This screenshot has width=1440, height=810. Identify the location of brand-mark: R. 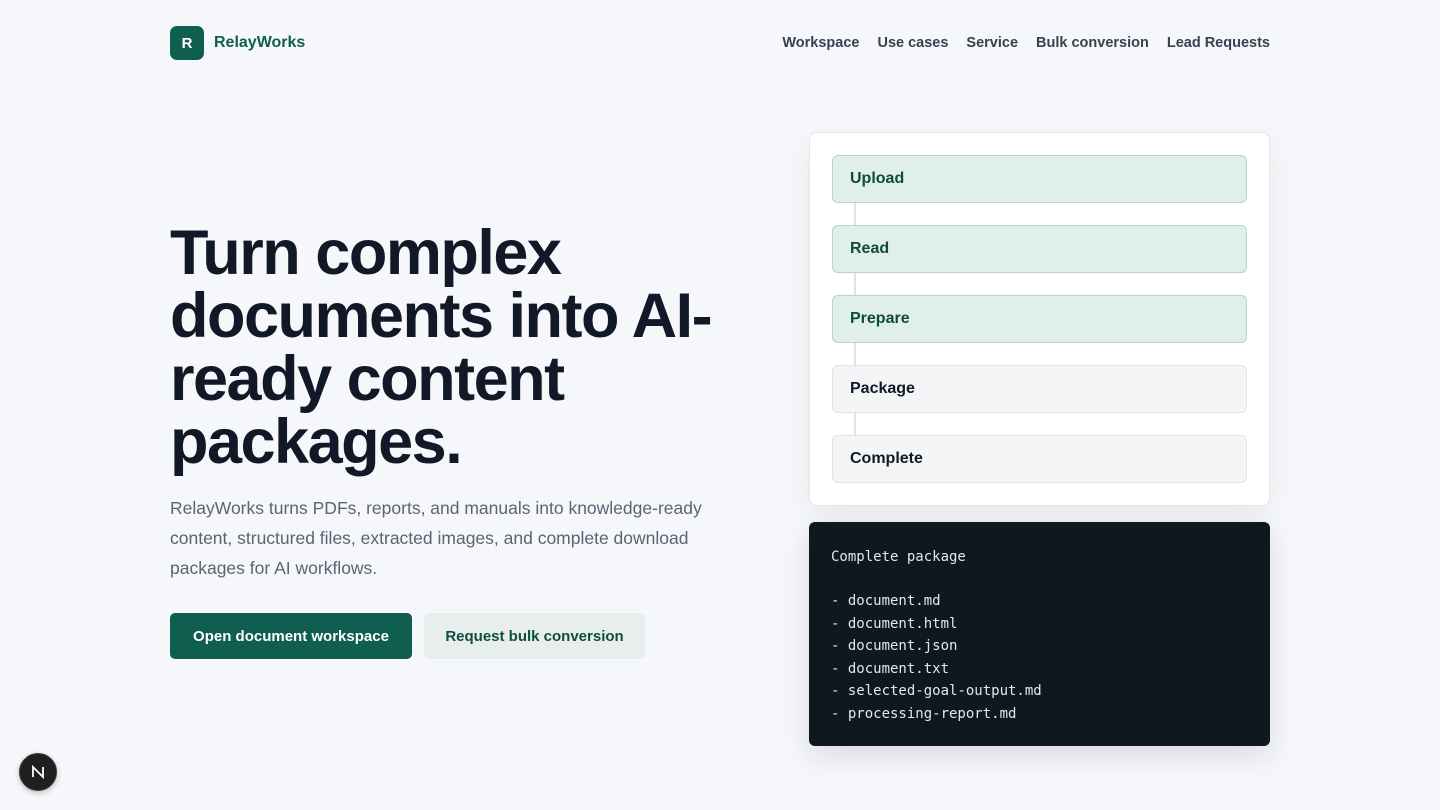
(187, 43).